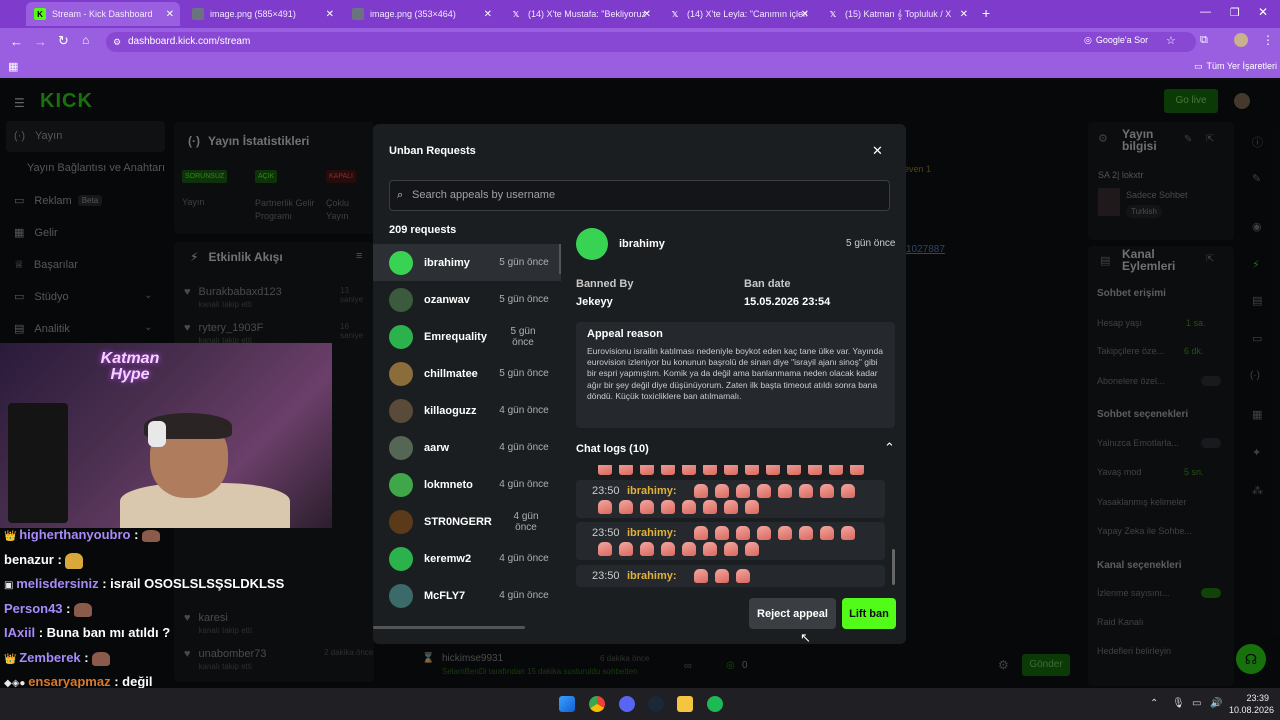 The width and height of the screenshot is (1280, 720). What do you see at coordinates (592, 244) in the screenshot?
I see `detail-avatar` at bounding box center [592, 244].